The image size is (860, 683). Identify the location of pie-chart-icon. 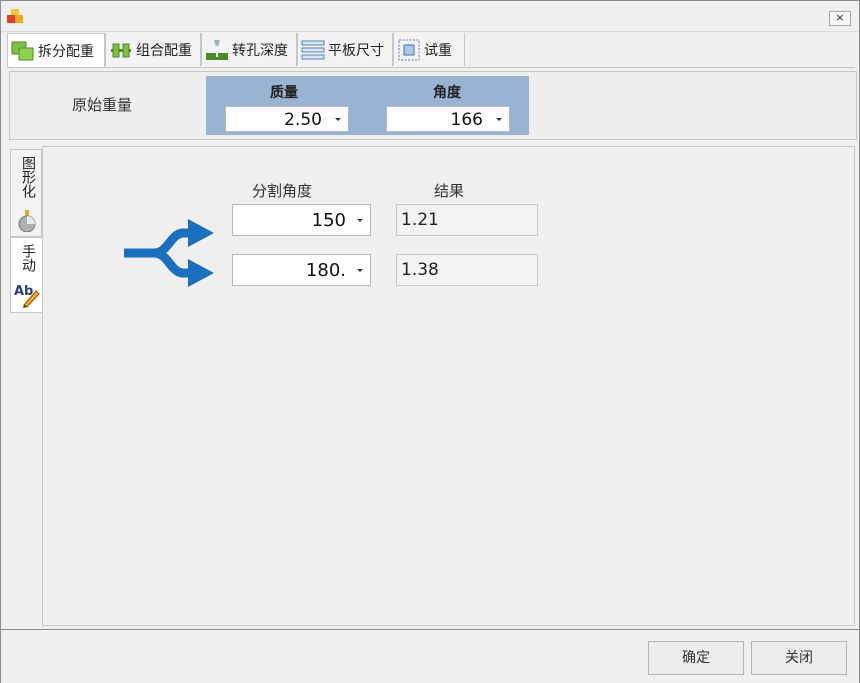
(27, 221).